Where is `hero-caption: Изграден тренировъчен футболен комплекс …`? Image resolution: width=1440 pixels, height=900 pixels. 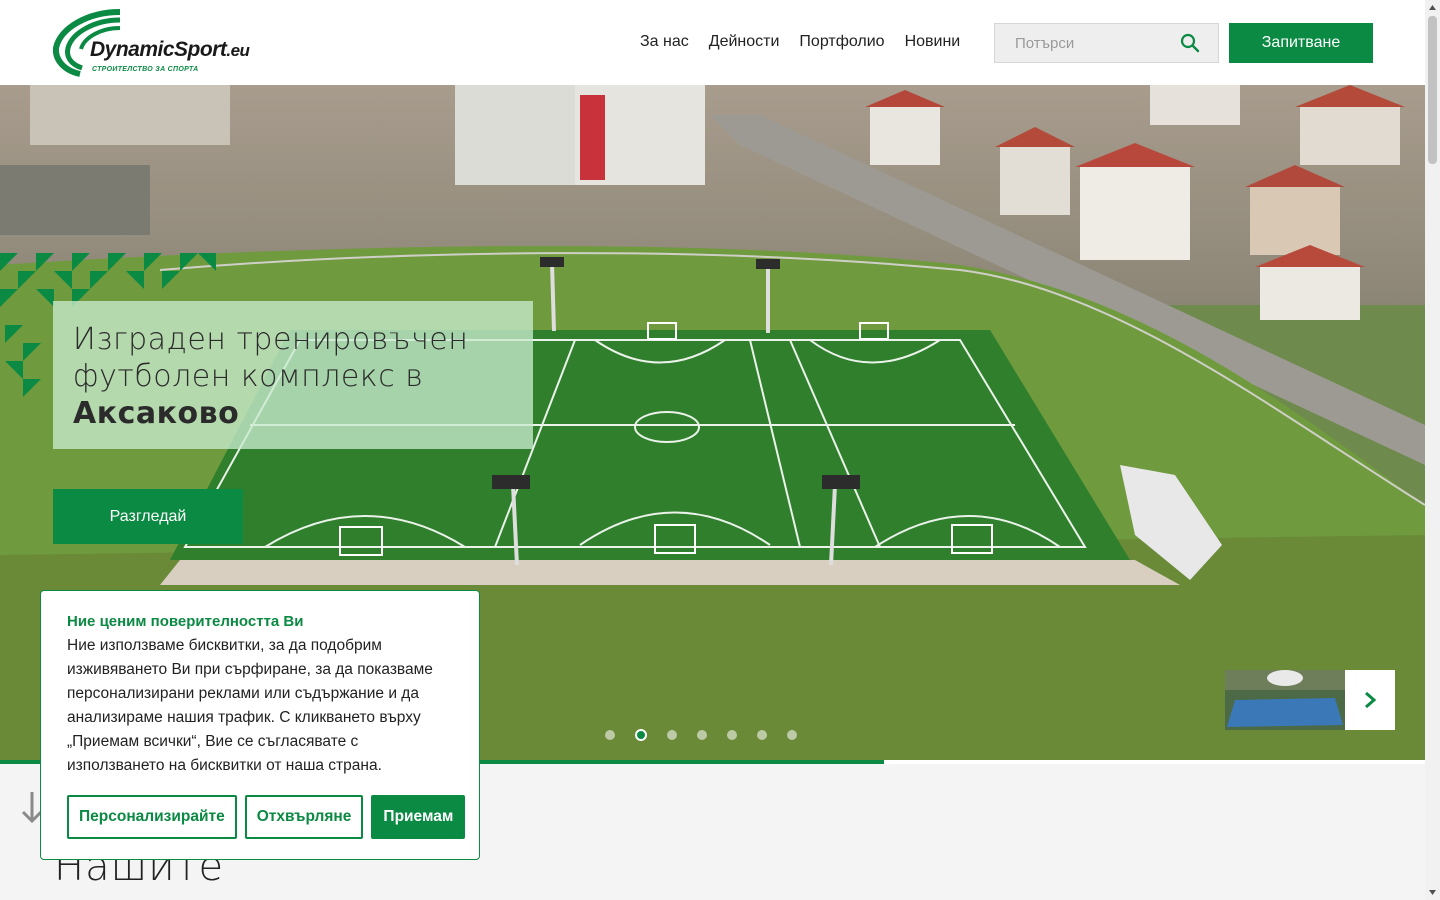
hero-caption: Изграден тренировъчен футболен комплекс … is located at coordinates (293, 375).